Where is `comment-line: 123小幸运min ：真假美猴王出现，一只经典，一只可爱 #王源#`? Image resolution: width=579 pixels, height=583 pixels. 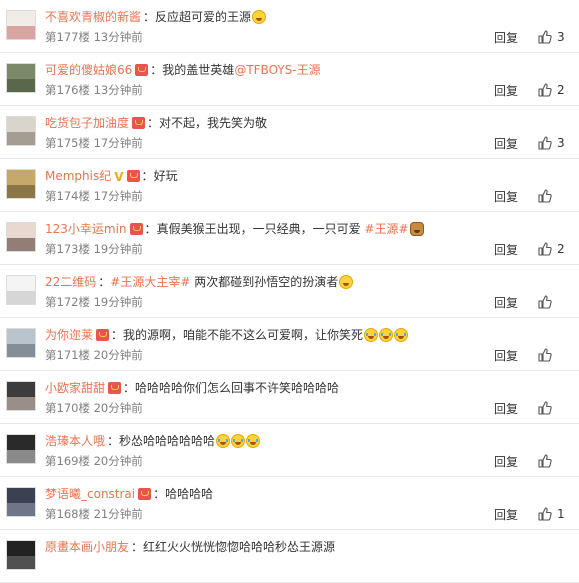
comment-line: 123小幸运min ：真假美猴王出现，一只经典，一只可爱 #王源# is located at coordinates (234, 229).